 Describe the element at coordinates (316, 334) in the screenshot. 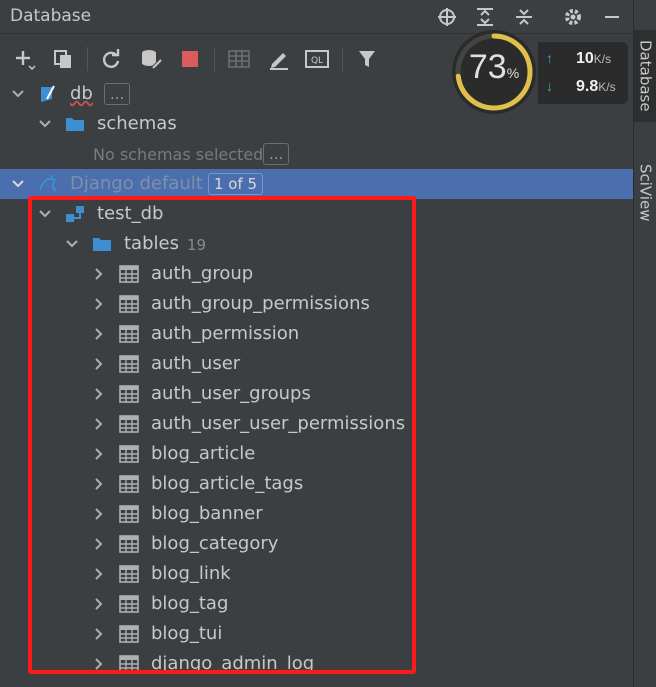

I see `tree-node-table: auth_permission` at that location.